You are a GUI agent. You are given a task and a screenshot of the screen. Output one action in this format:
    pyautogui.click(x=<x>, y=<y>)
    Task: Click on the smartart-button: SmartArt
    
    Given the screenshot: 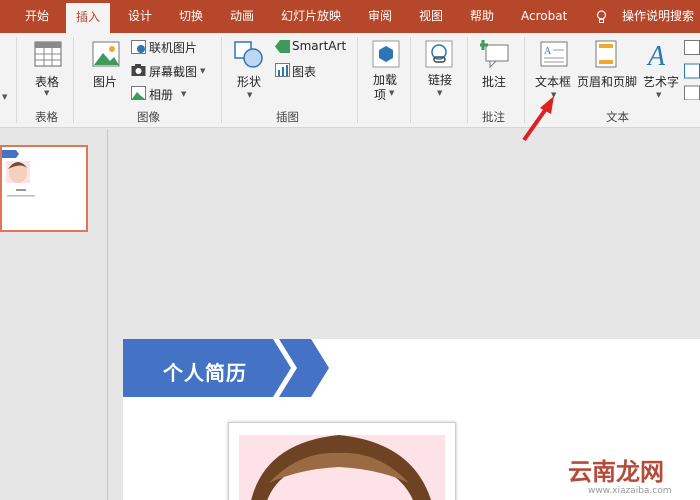 What is the action you would take?
    pyautogui.click(x=319, y=46)
    